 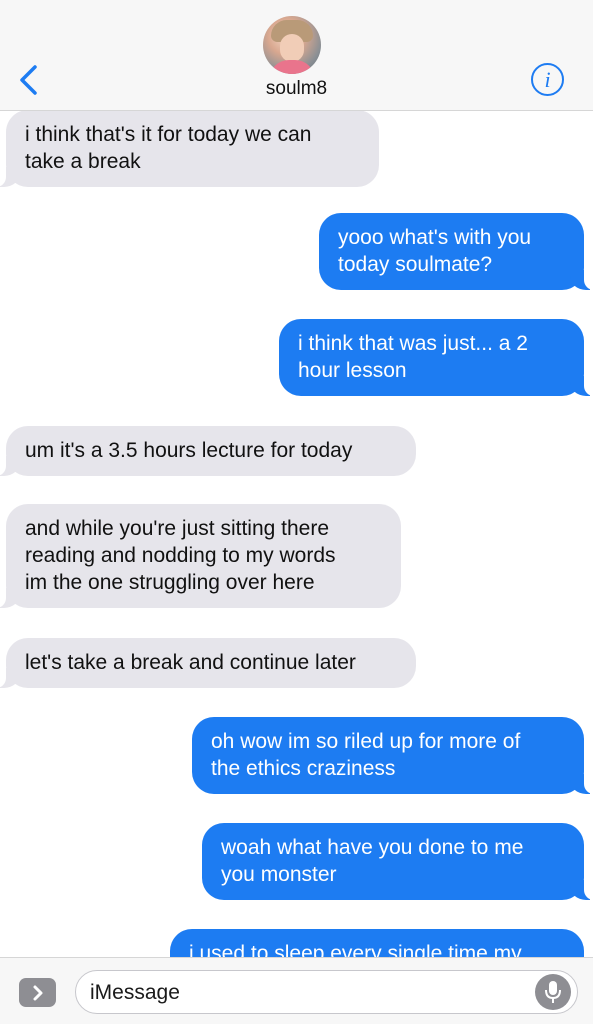 I want to click on info-button: i, so click(x=547, y=79).